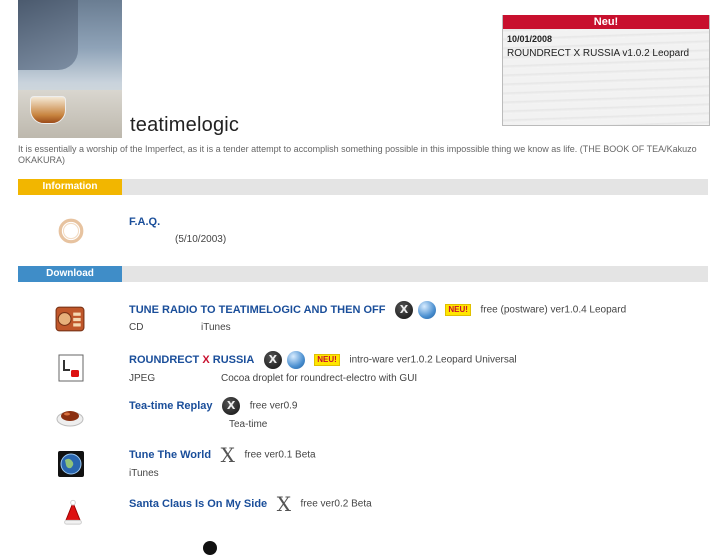 This screenshot has width=727, height=555. What do you see at coordinates (280, 455) in the screenshot?
I see `download-info: free ver0.1 Beta` at bounding box center [280, 455].